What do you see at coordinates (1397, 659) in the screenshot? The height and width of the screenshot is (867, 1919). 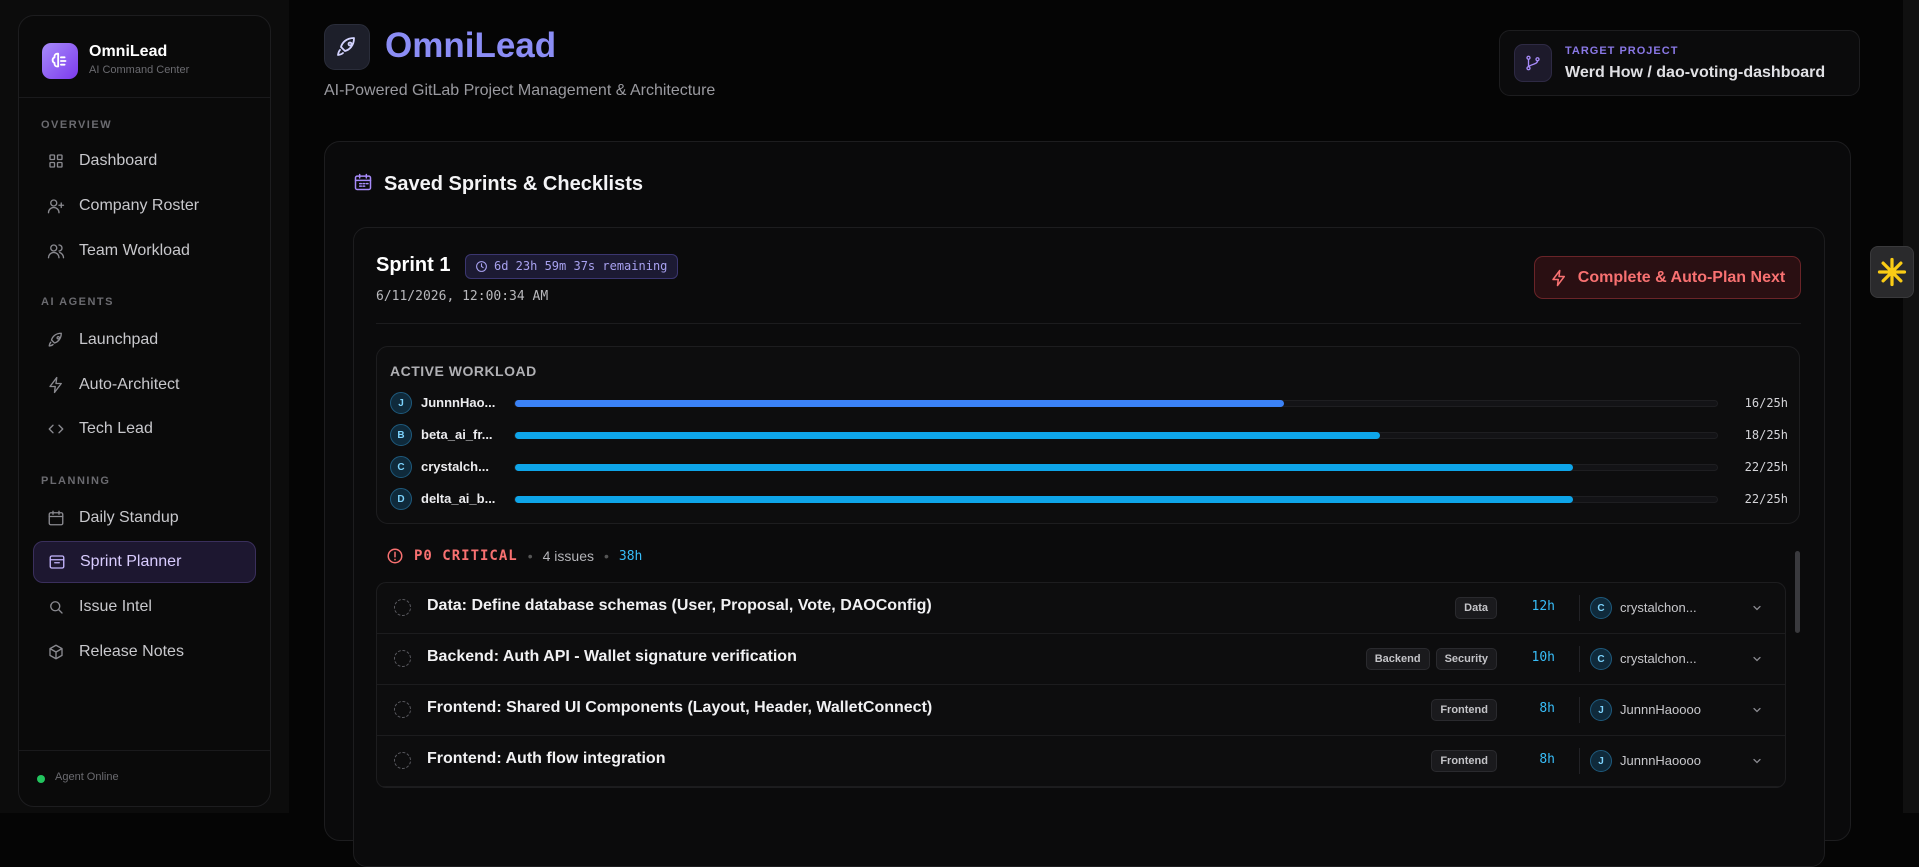 I see `issue-tag: Backend` at bounding box center [1397, 659].